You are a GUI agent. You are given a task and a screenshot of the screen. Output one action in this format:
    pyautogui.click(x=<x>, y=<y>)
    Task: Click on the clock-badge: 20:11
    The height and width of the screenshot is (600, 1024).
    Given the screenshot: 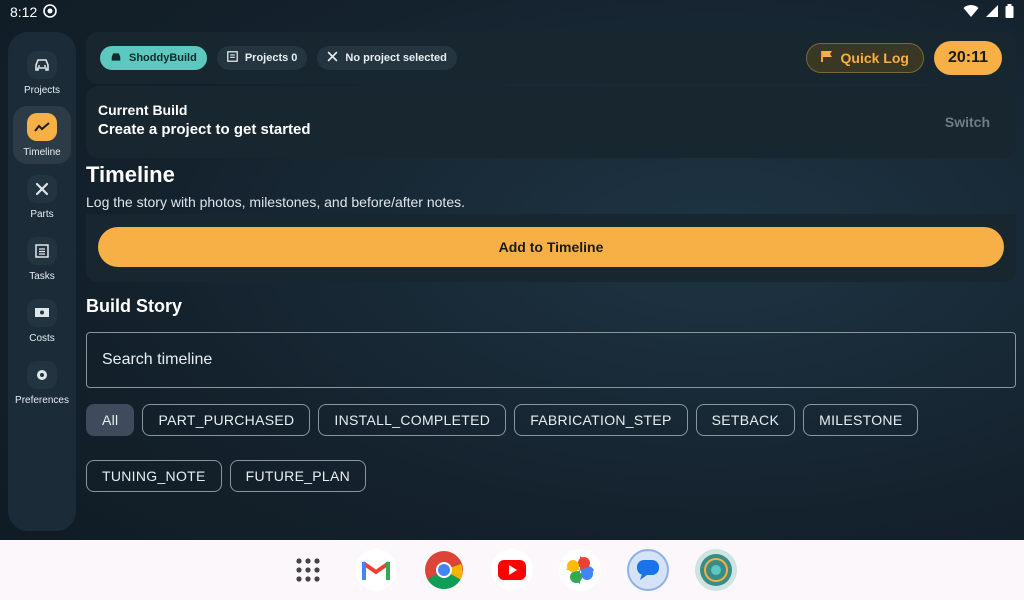 What is the action you would take?
    pyautogui.click(x=967, y=58)
    